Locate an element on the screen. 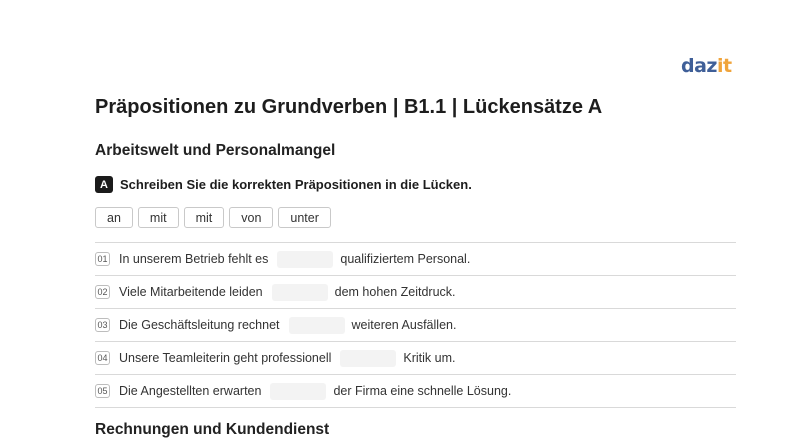  logo-text-it: it is located at coordinates (724, 66).